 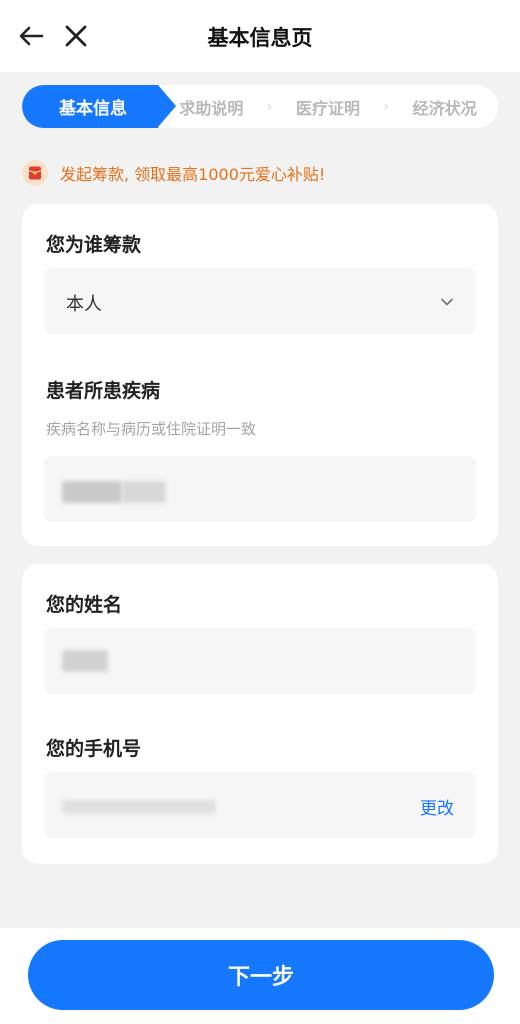 What do you see at coordinates (260, 106) in the screenshot?
I see `step-progress: 基本信息 求助说明 › 医疗证明 › 经济状况` at bounding box center [260, 106].